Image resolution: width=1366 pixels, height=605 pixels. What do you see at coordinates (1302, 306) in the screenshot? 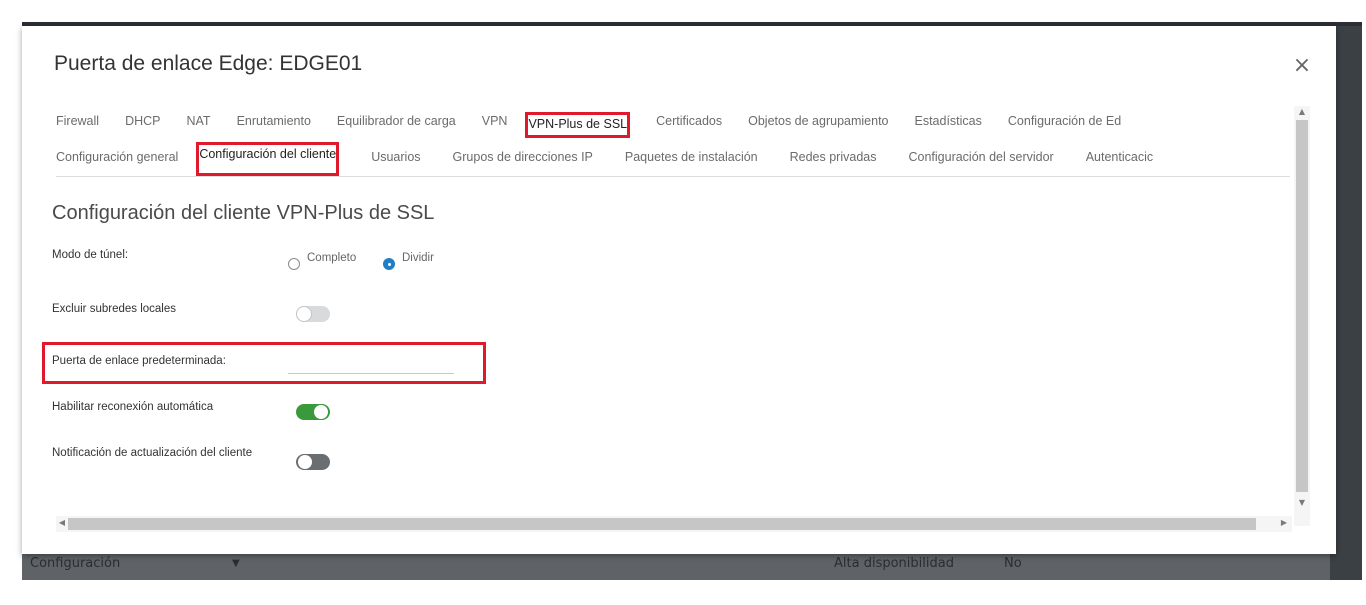
I see `vertical-scroll-thumb` at bounding box center [1302, 306].